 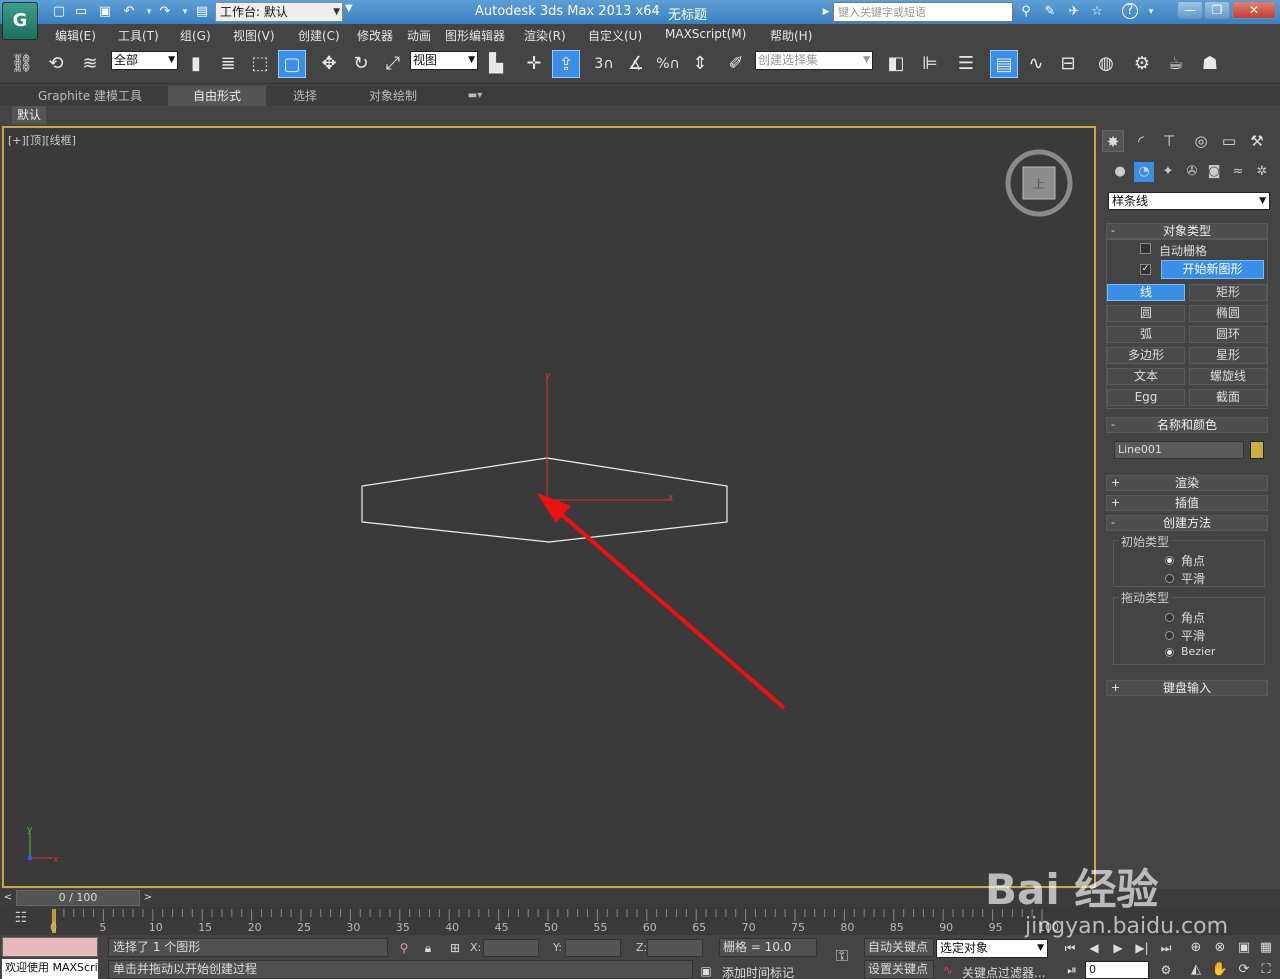 I want to click on curve-editor-icon: ∿, so click(x=1036, y=64).